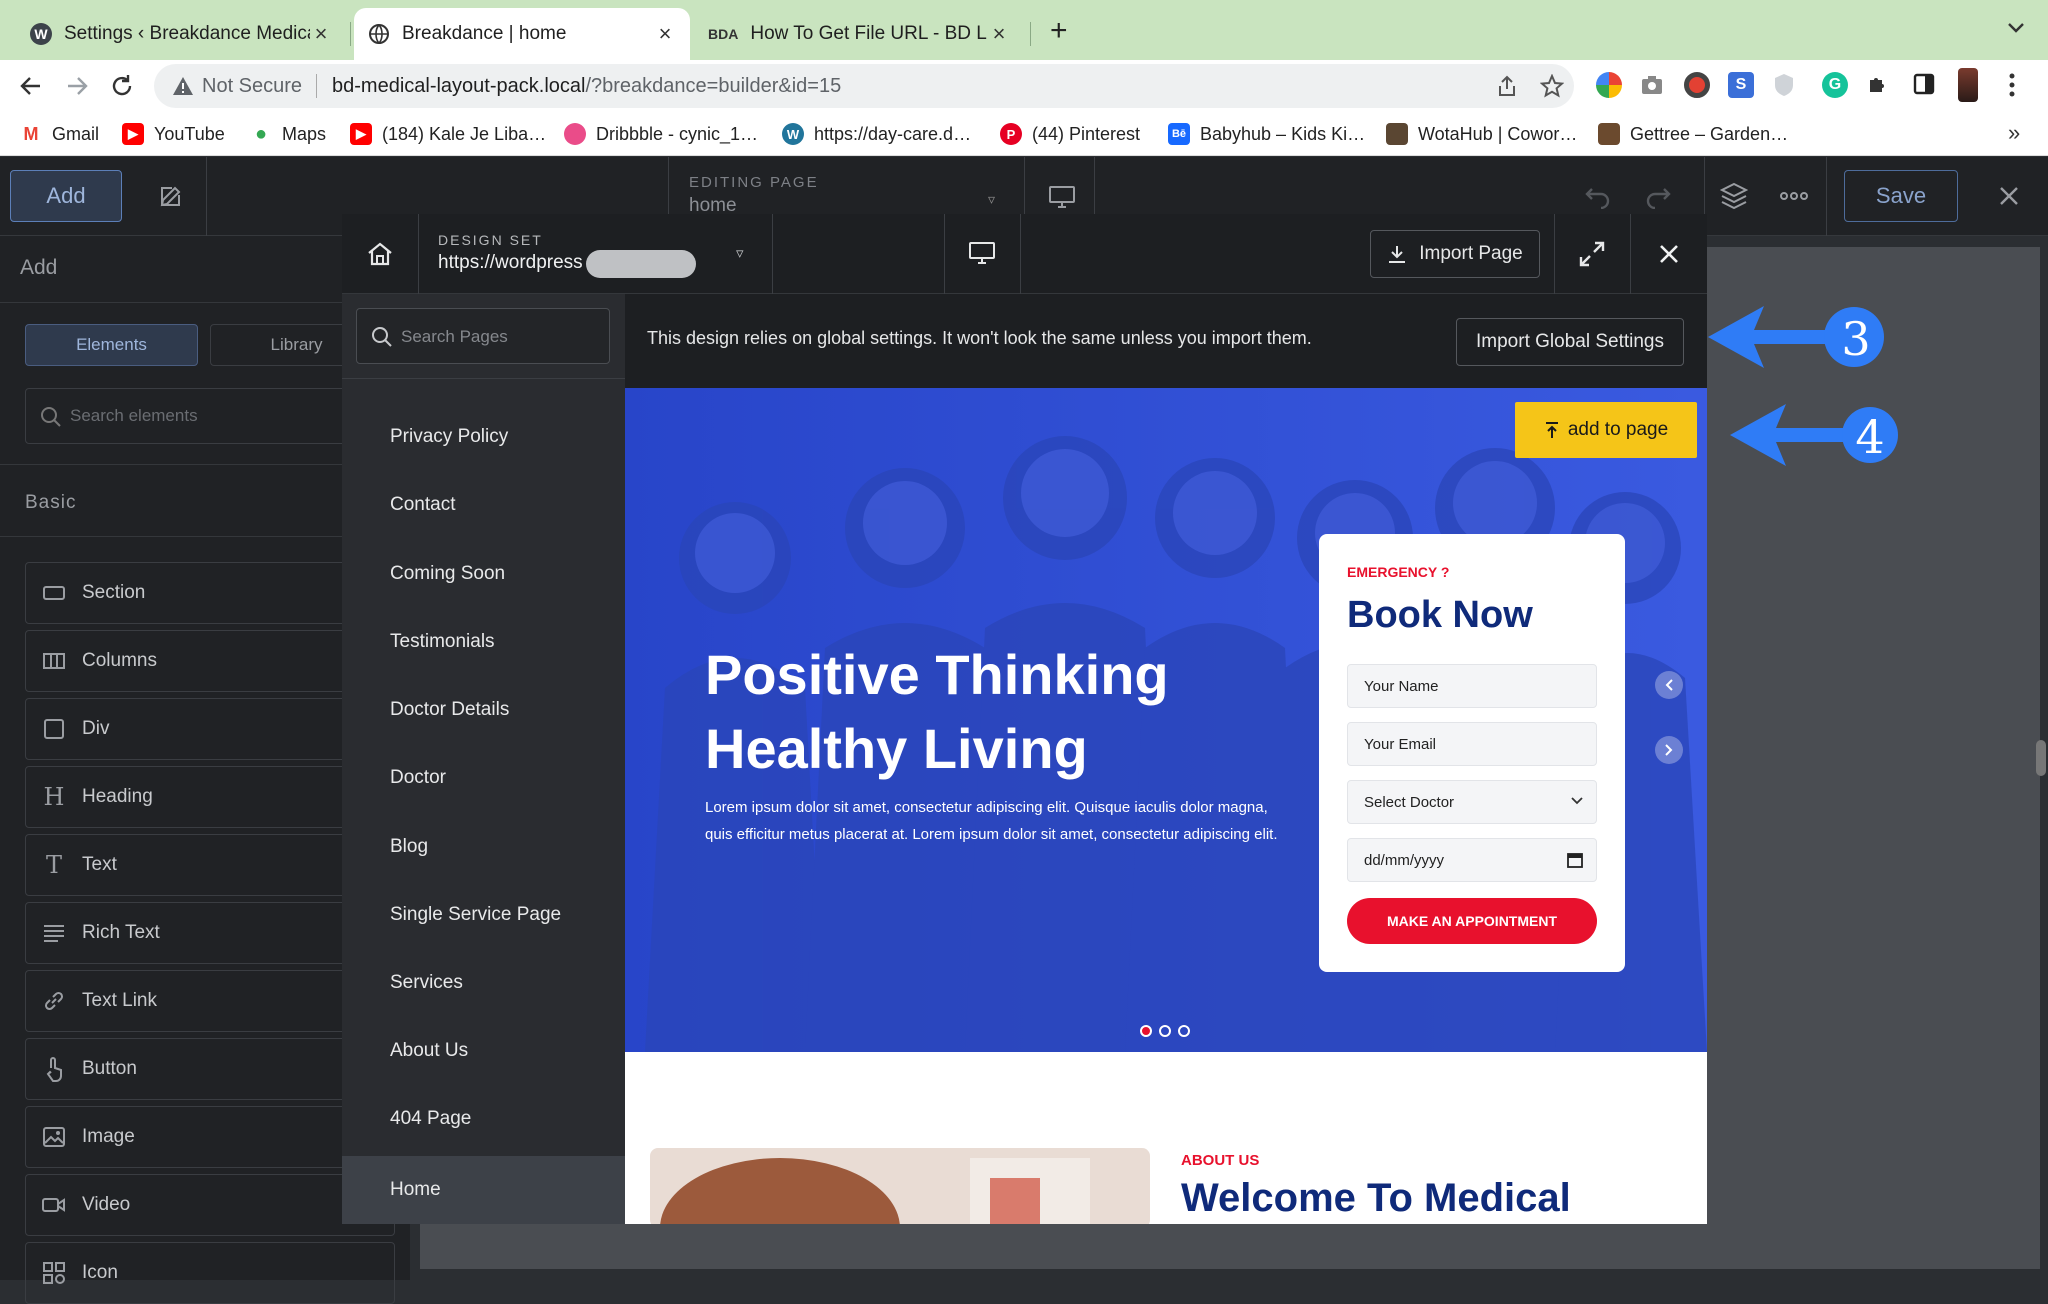 The width and height of the screenshot is (2048, 1304). What do you see at coordinates (210, 865) in the screenshot?
I see `element-text: T Text` at bounding box center [210, 865].